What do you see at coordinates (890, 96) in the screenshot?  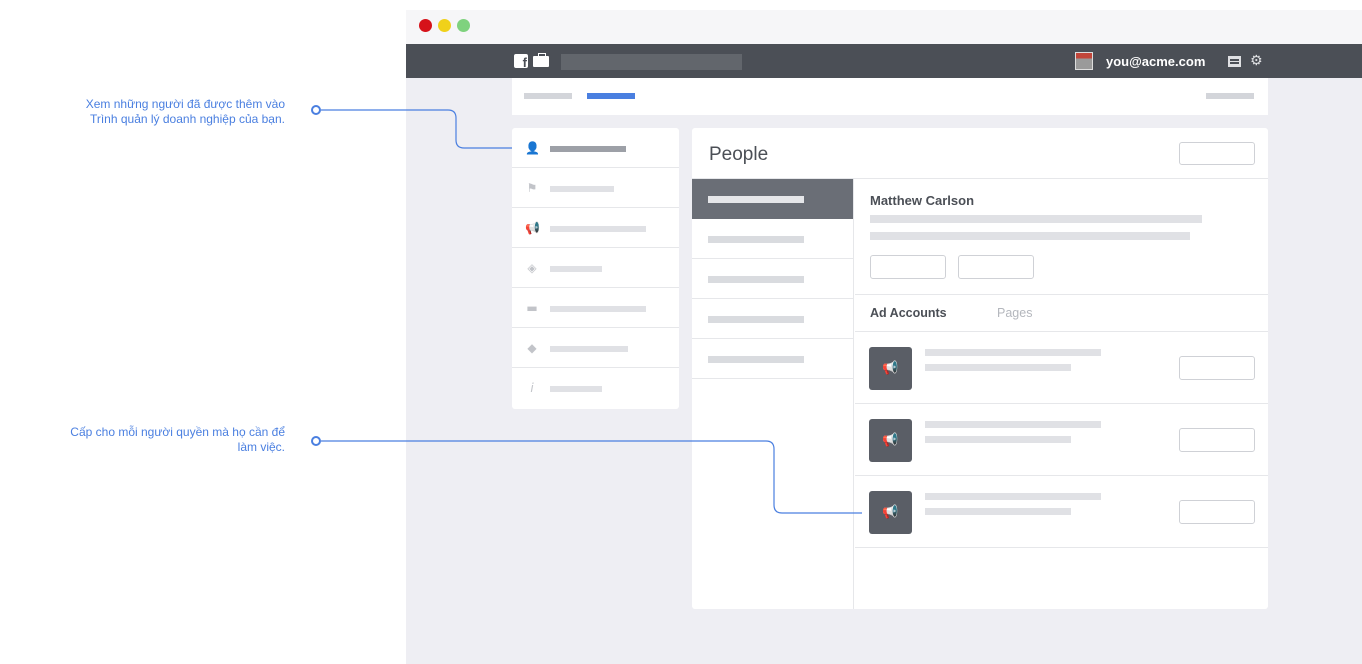 I see `sub-navigation` at bounding box center [890, 96].